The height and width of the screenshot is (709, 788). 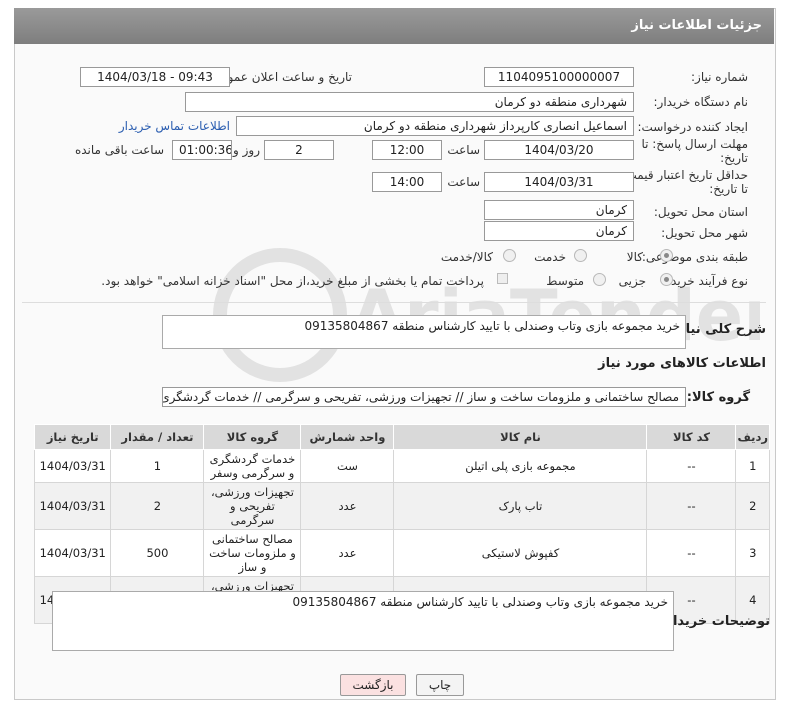 What do you see at coordinates (580, 255) in the screenshot?
I see `category-radio-service` at bounding box center [580, 255].